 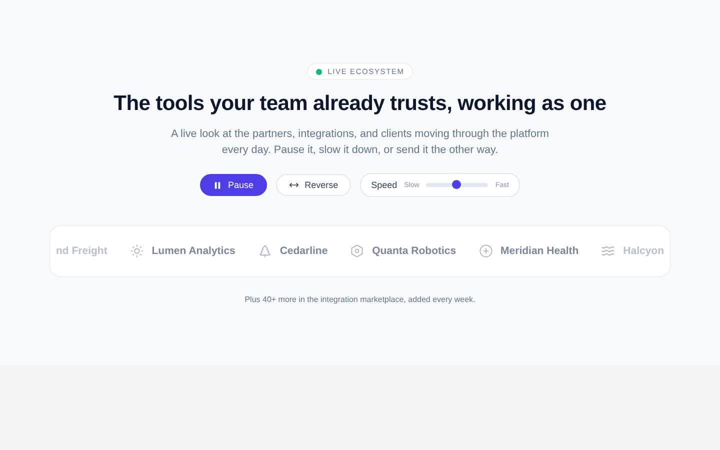 What do you see at coordinates (608, 251) in the screenshot?
I see `waves-icon` at bounding box center [608, 251].